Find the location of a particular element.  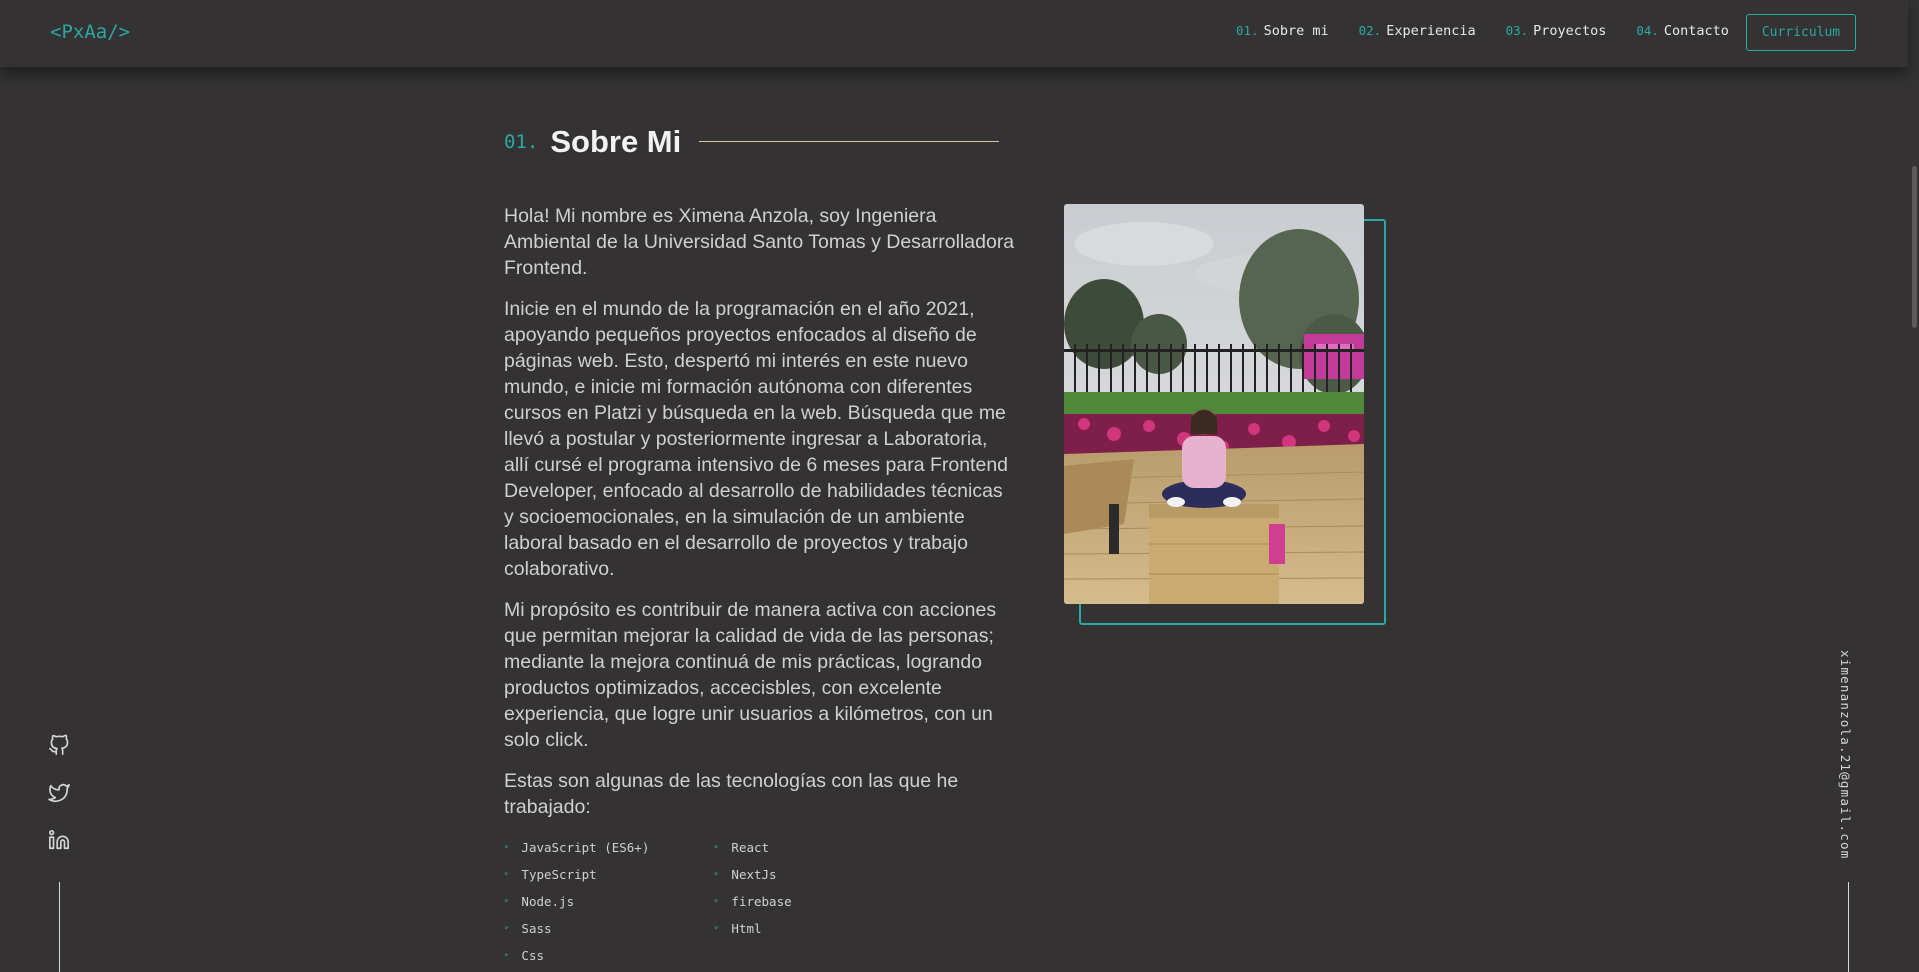

section-number: 01. is located at coordinates (521, 142).